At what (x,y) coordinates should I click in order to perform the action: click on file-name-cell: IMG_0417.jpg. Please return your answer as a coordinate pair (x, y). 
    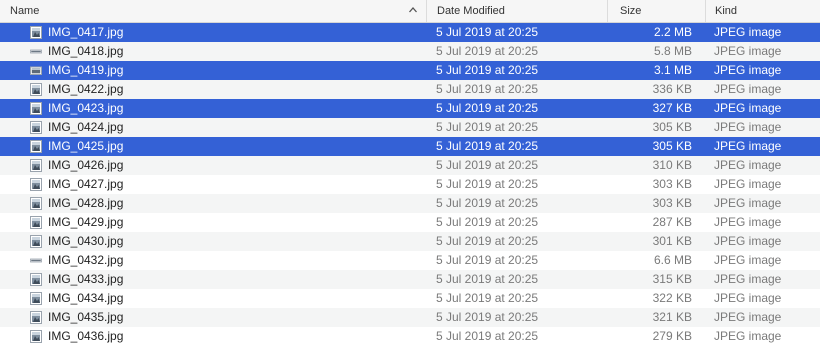
    Looking at the image, I should click on (213, 32).